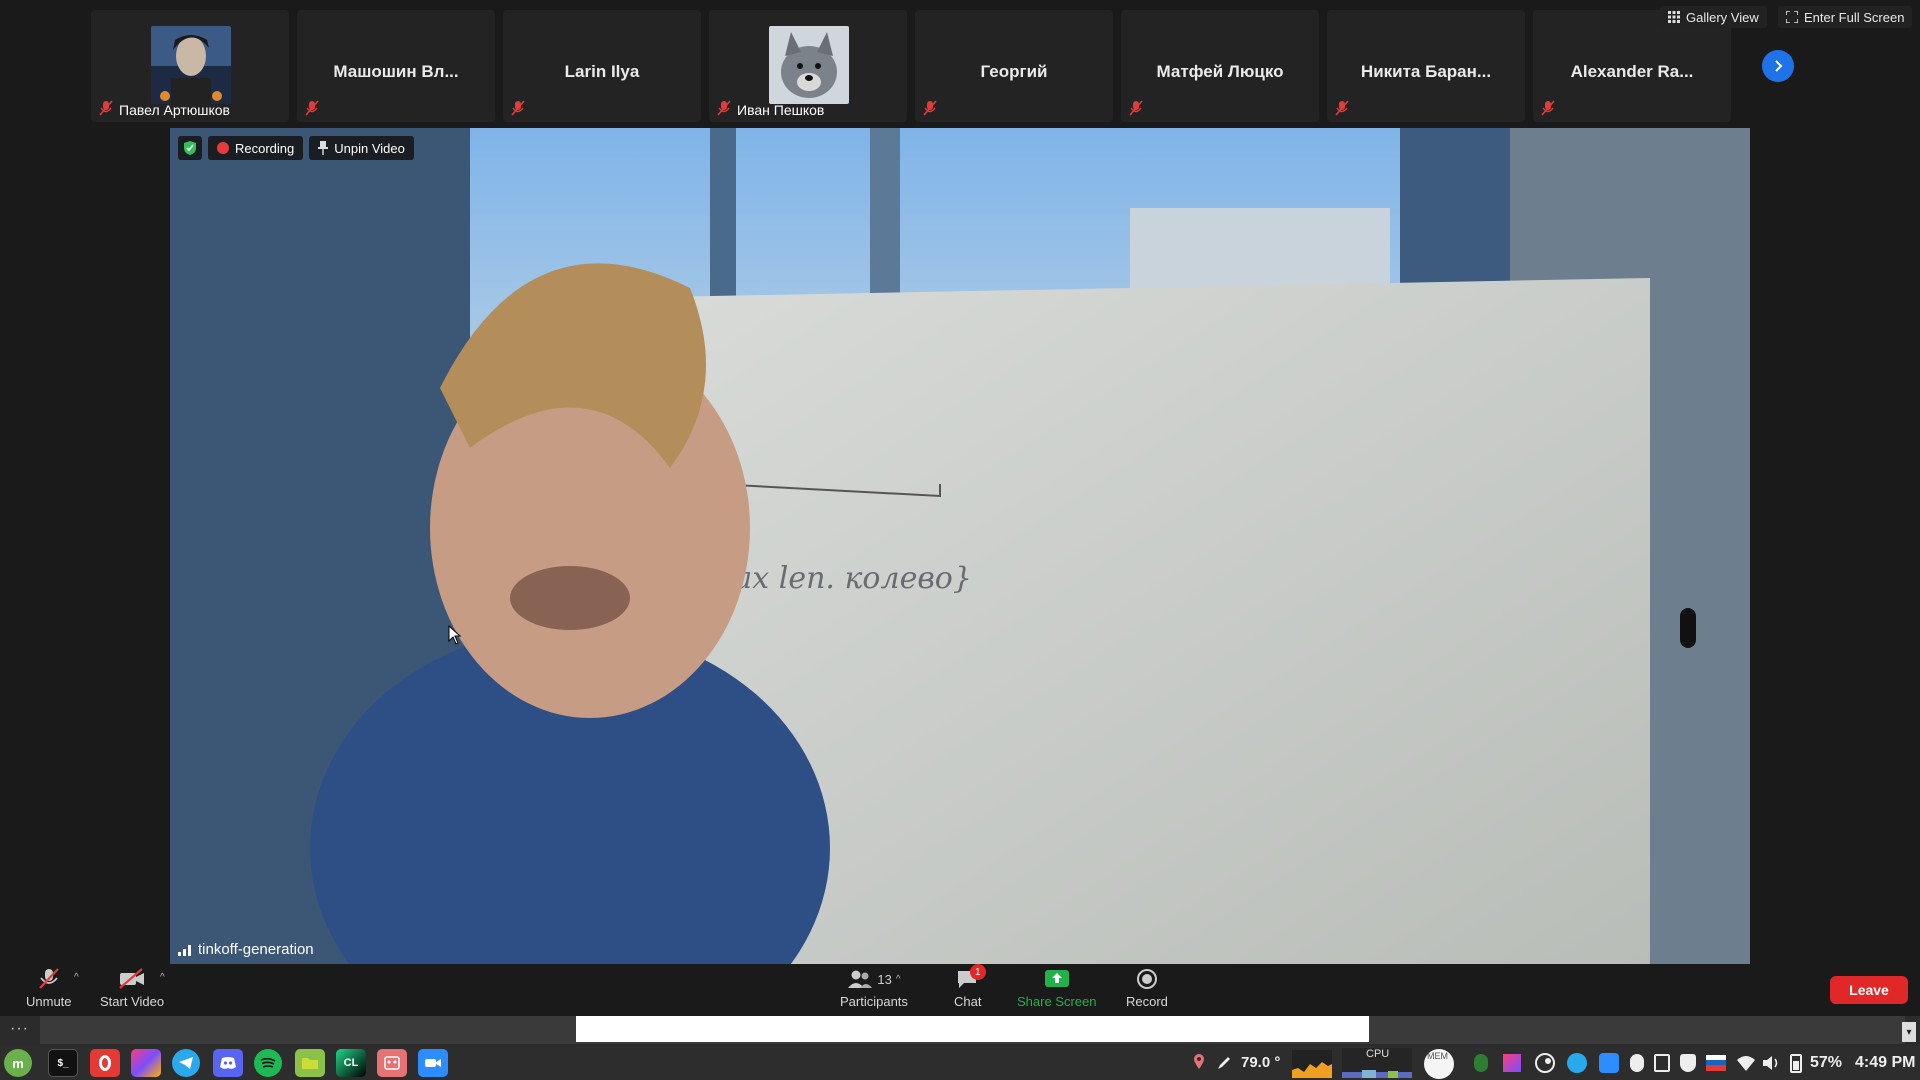  Describe the element at coordinates (268, 1063) in the screenshot. I see `spotify-icon` at that location.